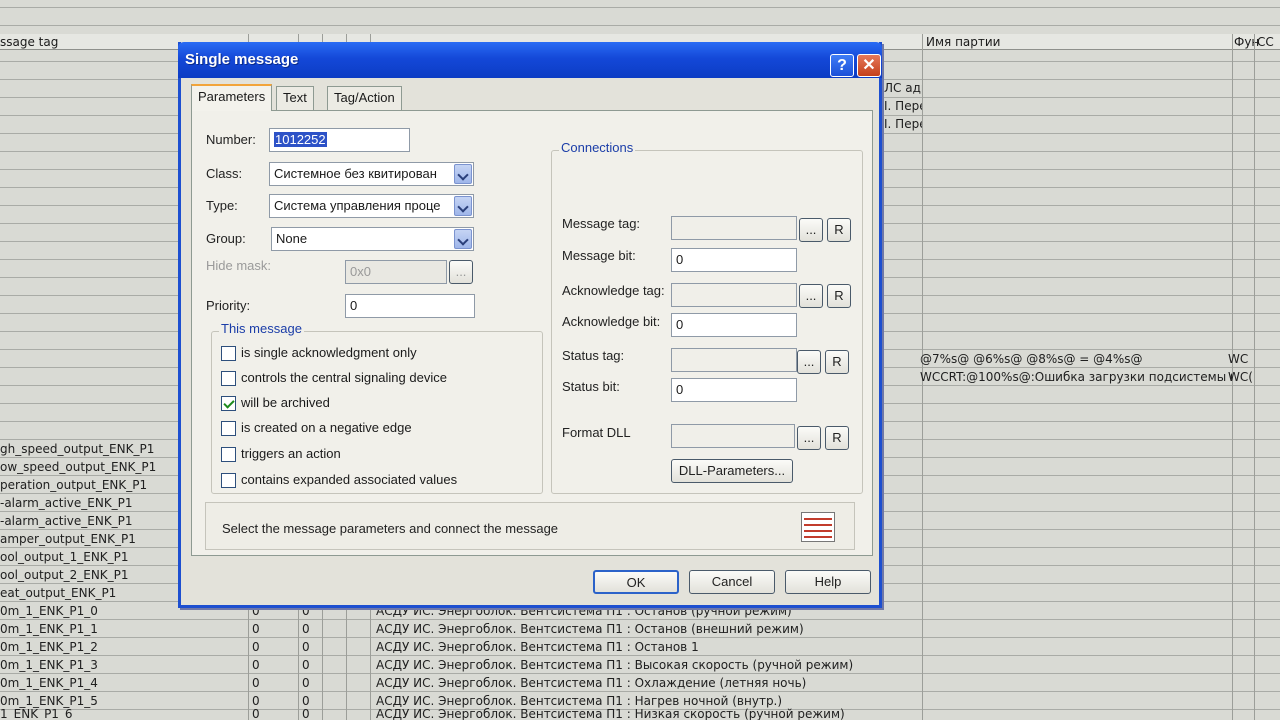  Describe the element at coordinates (734, 360) in the screenshot. I see `status-tag-field` at that location.